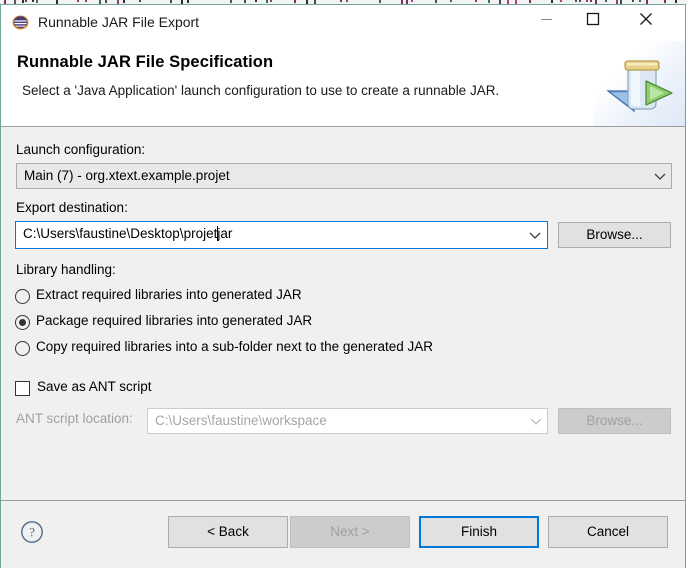 The height and width of the screenshot is (569, 688). What do you see at coordinates (145, 62) in the screenshot?
I see `page-title: Runnable JAR File Specification` at bounding box center [145, 62].